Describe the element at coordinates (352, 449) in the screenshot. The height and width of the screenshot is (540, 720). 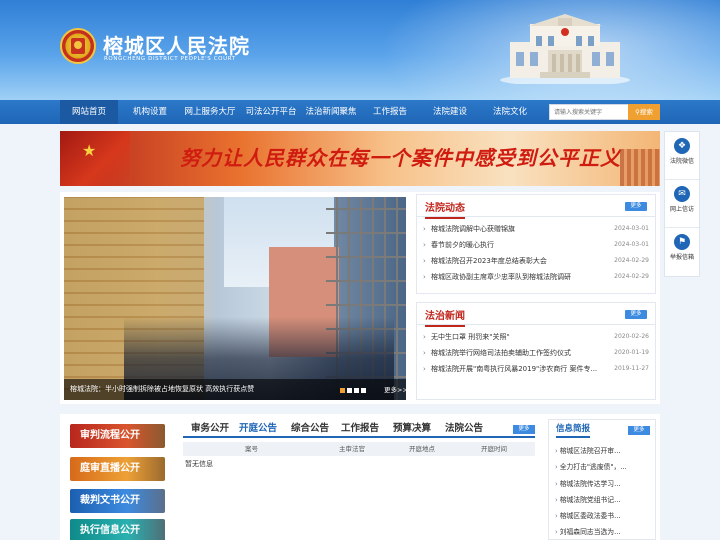
I see `column-judge: 主审法官` at that location.